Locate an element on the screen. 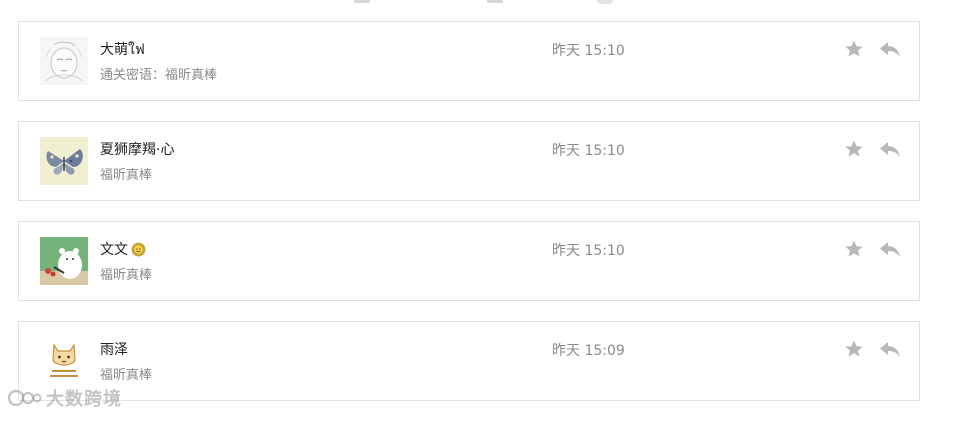 The width and height of the screenshot is (960, 421). contact-name-text: 雨泽 is located at coordinates (114, 350).